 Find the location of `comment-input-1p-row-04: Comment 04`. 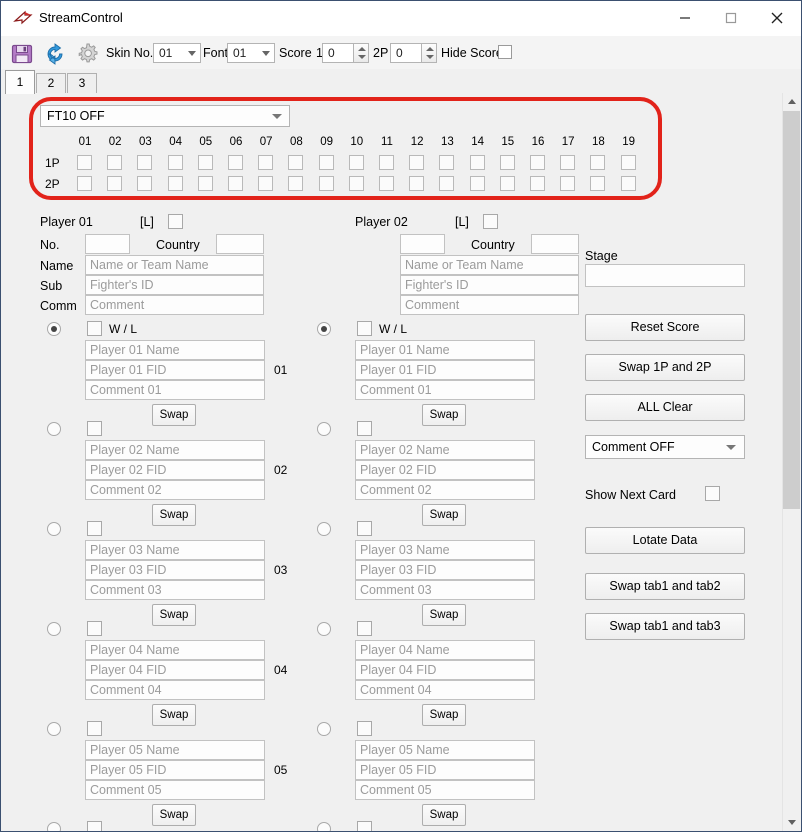

comment-input-1p-row-04: Comment 04 is located at coordinates (175, 690).